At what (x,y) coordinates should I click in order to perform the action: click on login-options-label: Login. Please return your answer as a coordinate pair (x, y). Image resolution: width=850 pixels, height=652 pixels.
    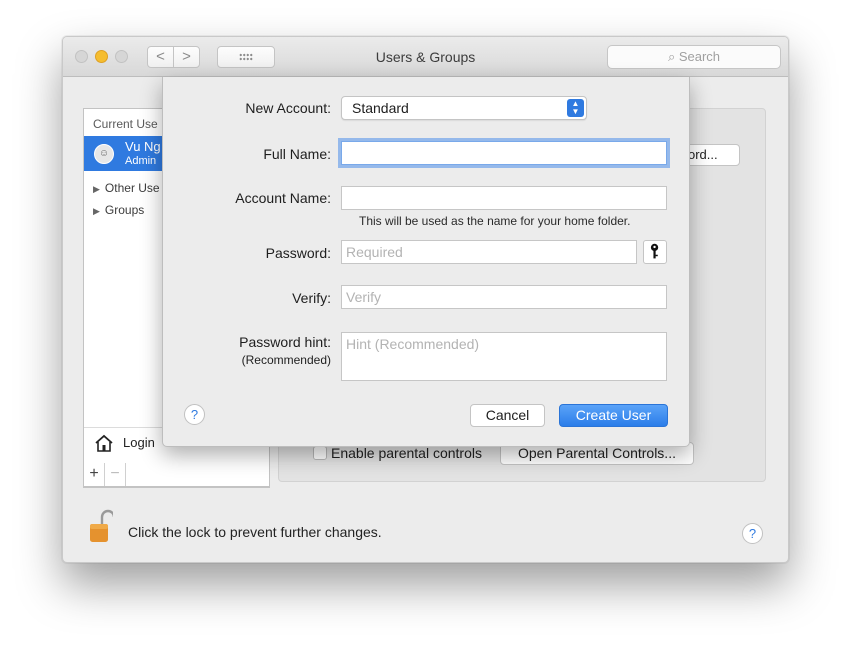
    Looking at the image, I should click on (139, 442).